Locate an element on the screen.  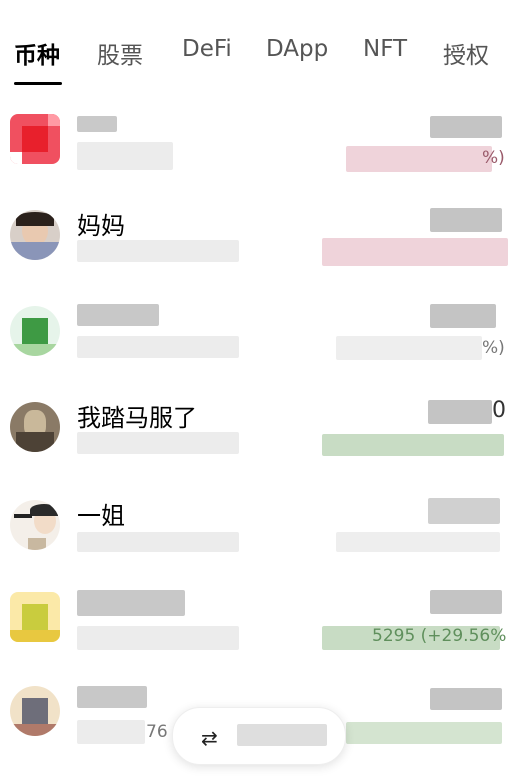
dragon-figure-avatar is located at coordinates (35, 427).